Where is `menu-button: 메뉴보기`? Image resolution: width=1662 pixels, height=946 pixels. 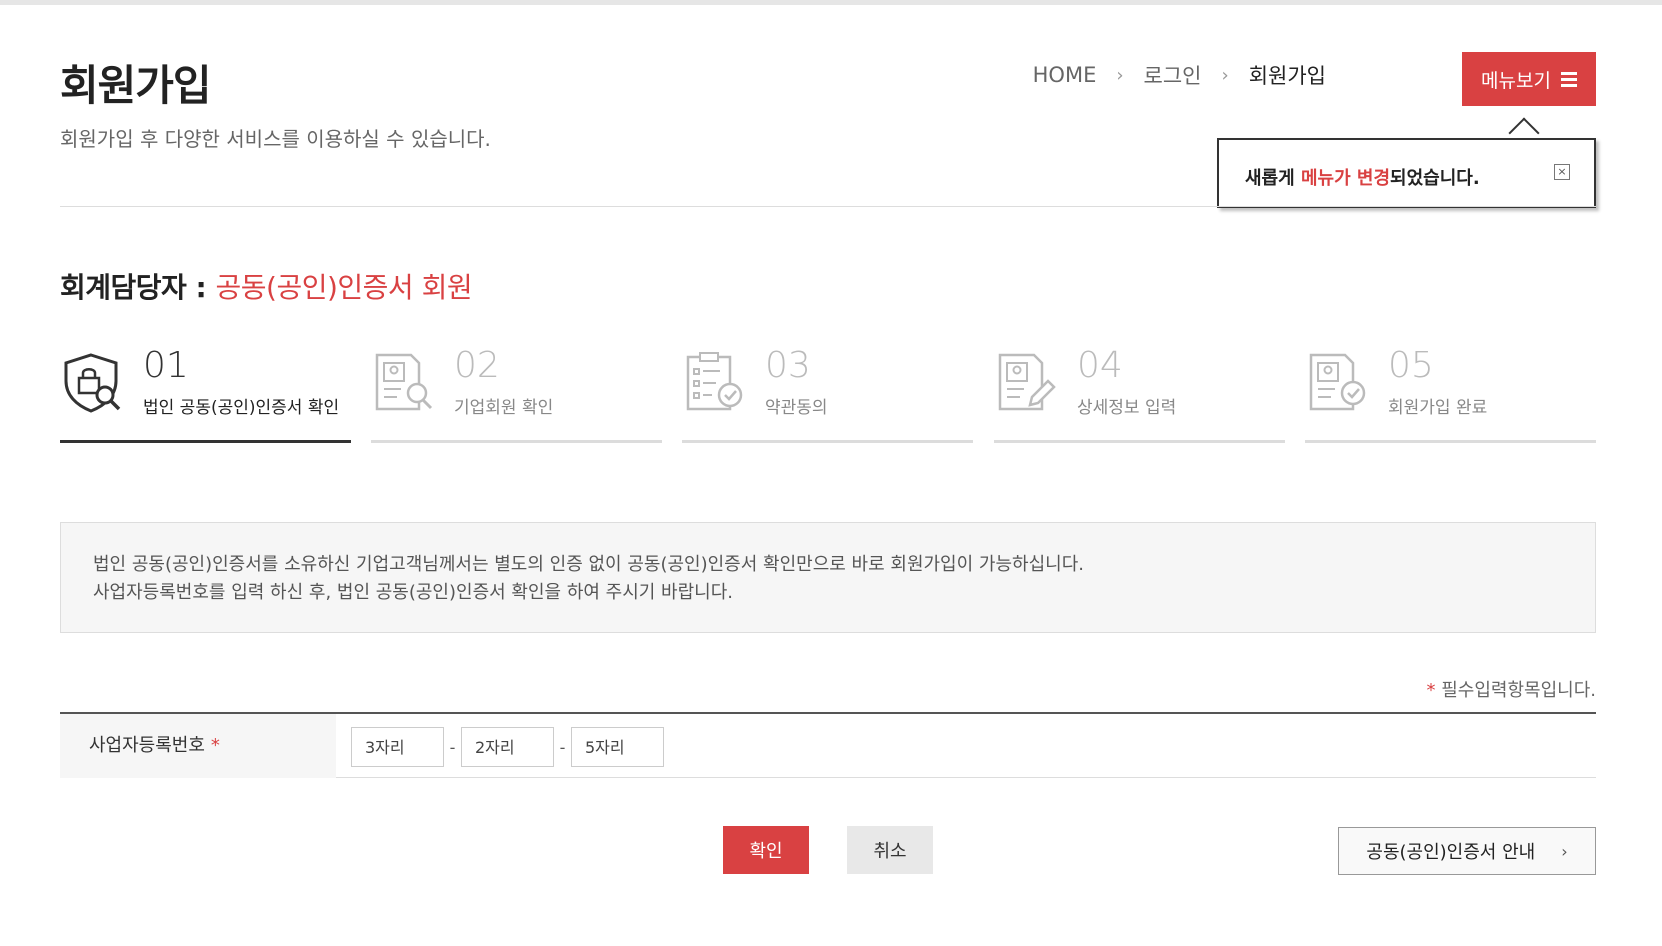 menu-button: 메뉴보기 is located at coordinates (1529, 79).